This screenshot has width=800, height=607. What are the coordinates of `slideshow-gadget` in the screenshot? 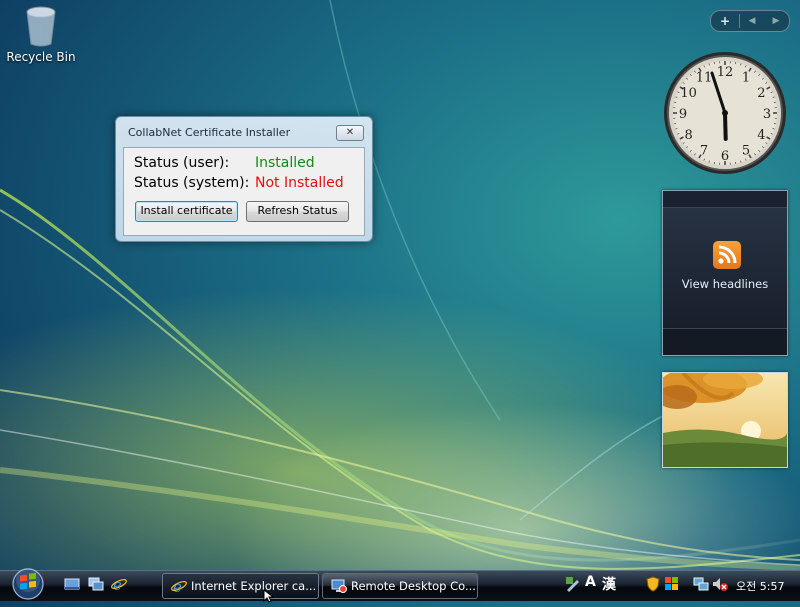 It's located at (725, 420).